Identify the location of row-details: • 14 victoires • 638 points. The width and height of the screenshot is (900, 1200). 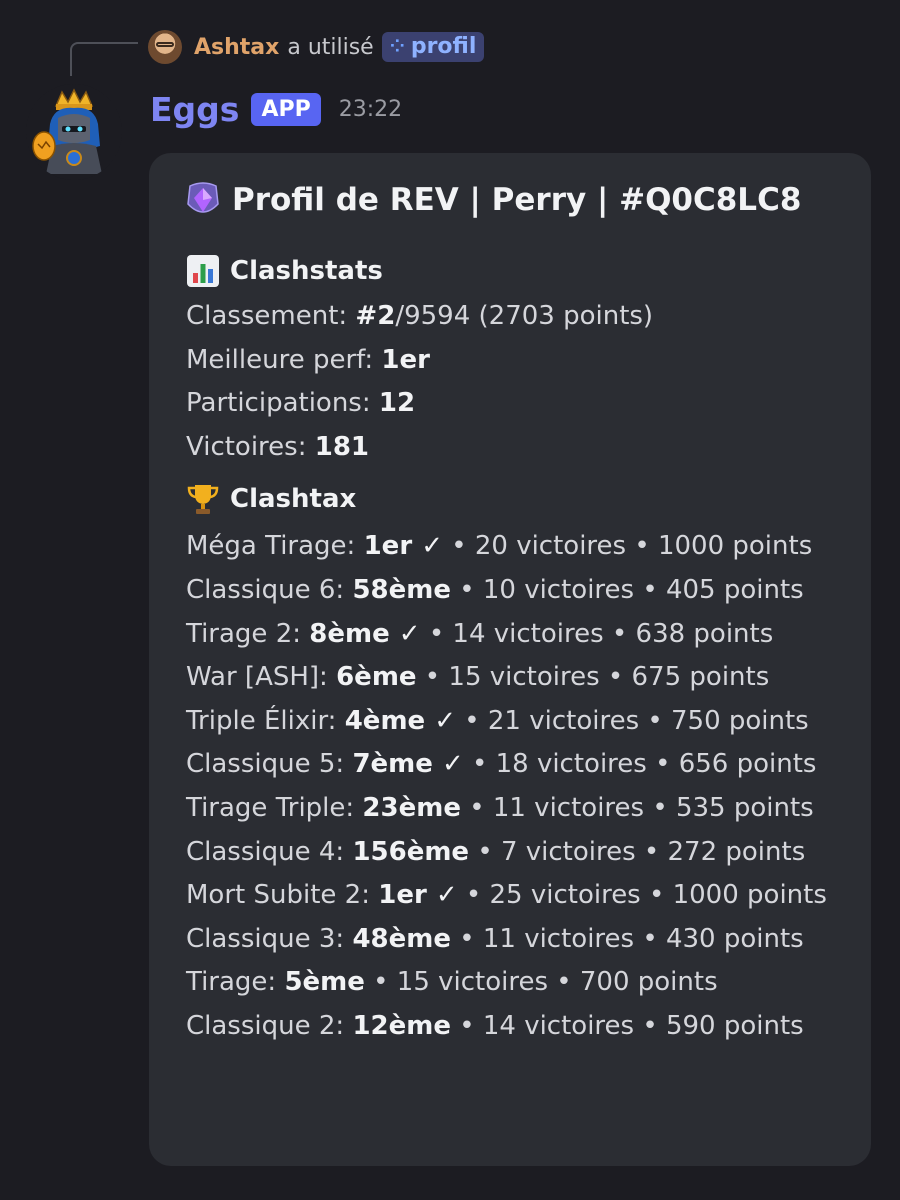
(597, 633).